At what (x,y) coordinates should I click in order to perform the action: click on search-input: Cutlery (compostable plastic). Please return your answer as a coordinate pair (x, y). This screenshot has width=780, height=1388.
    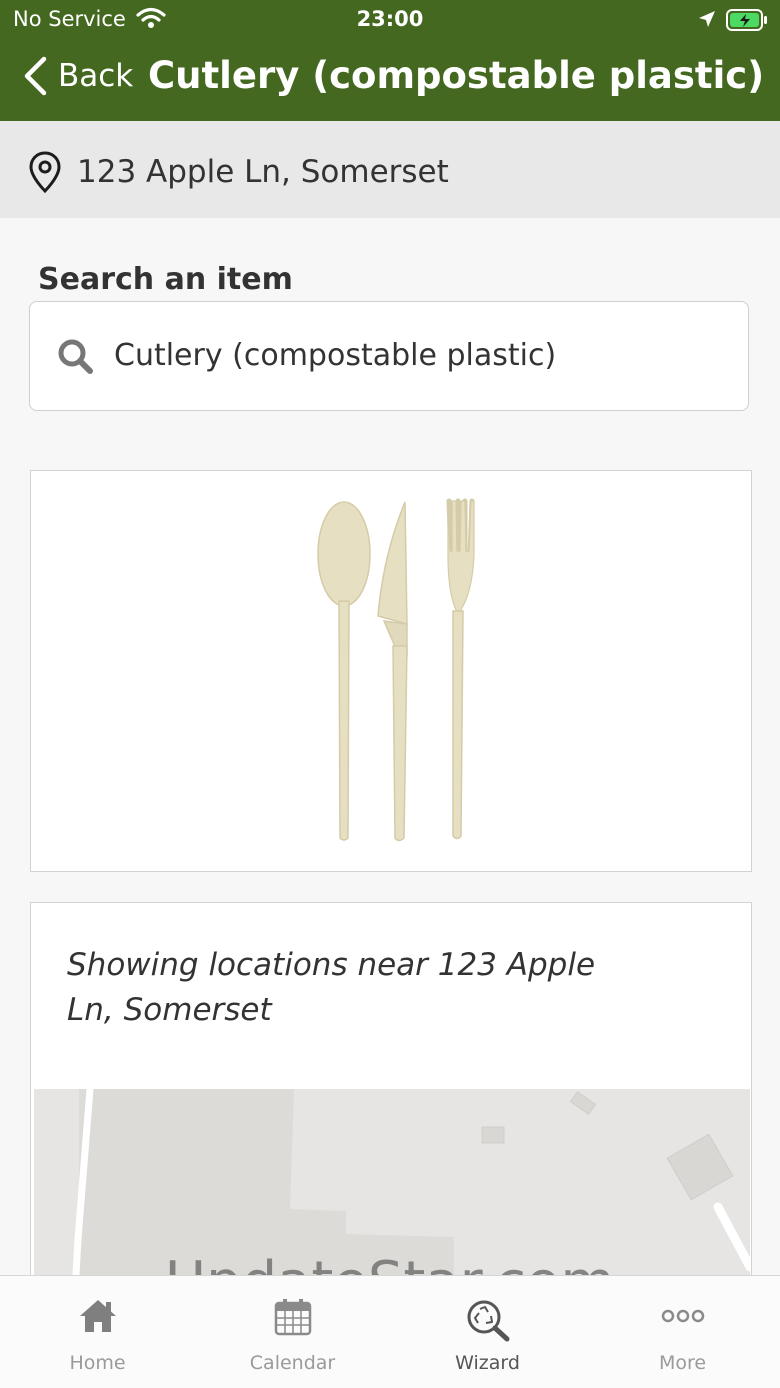
    Looking at the image, I should click on (389, 356).